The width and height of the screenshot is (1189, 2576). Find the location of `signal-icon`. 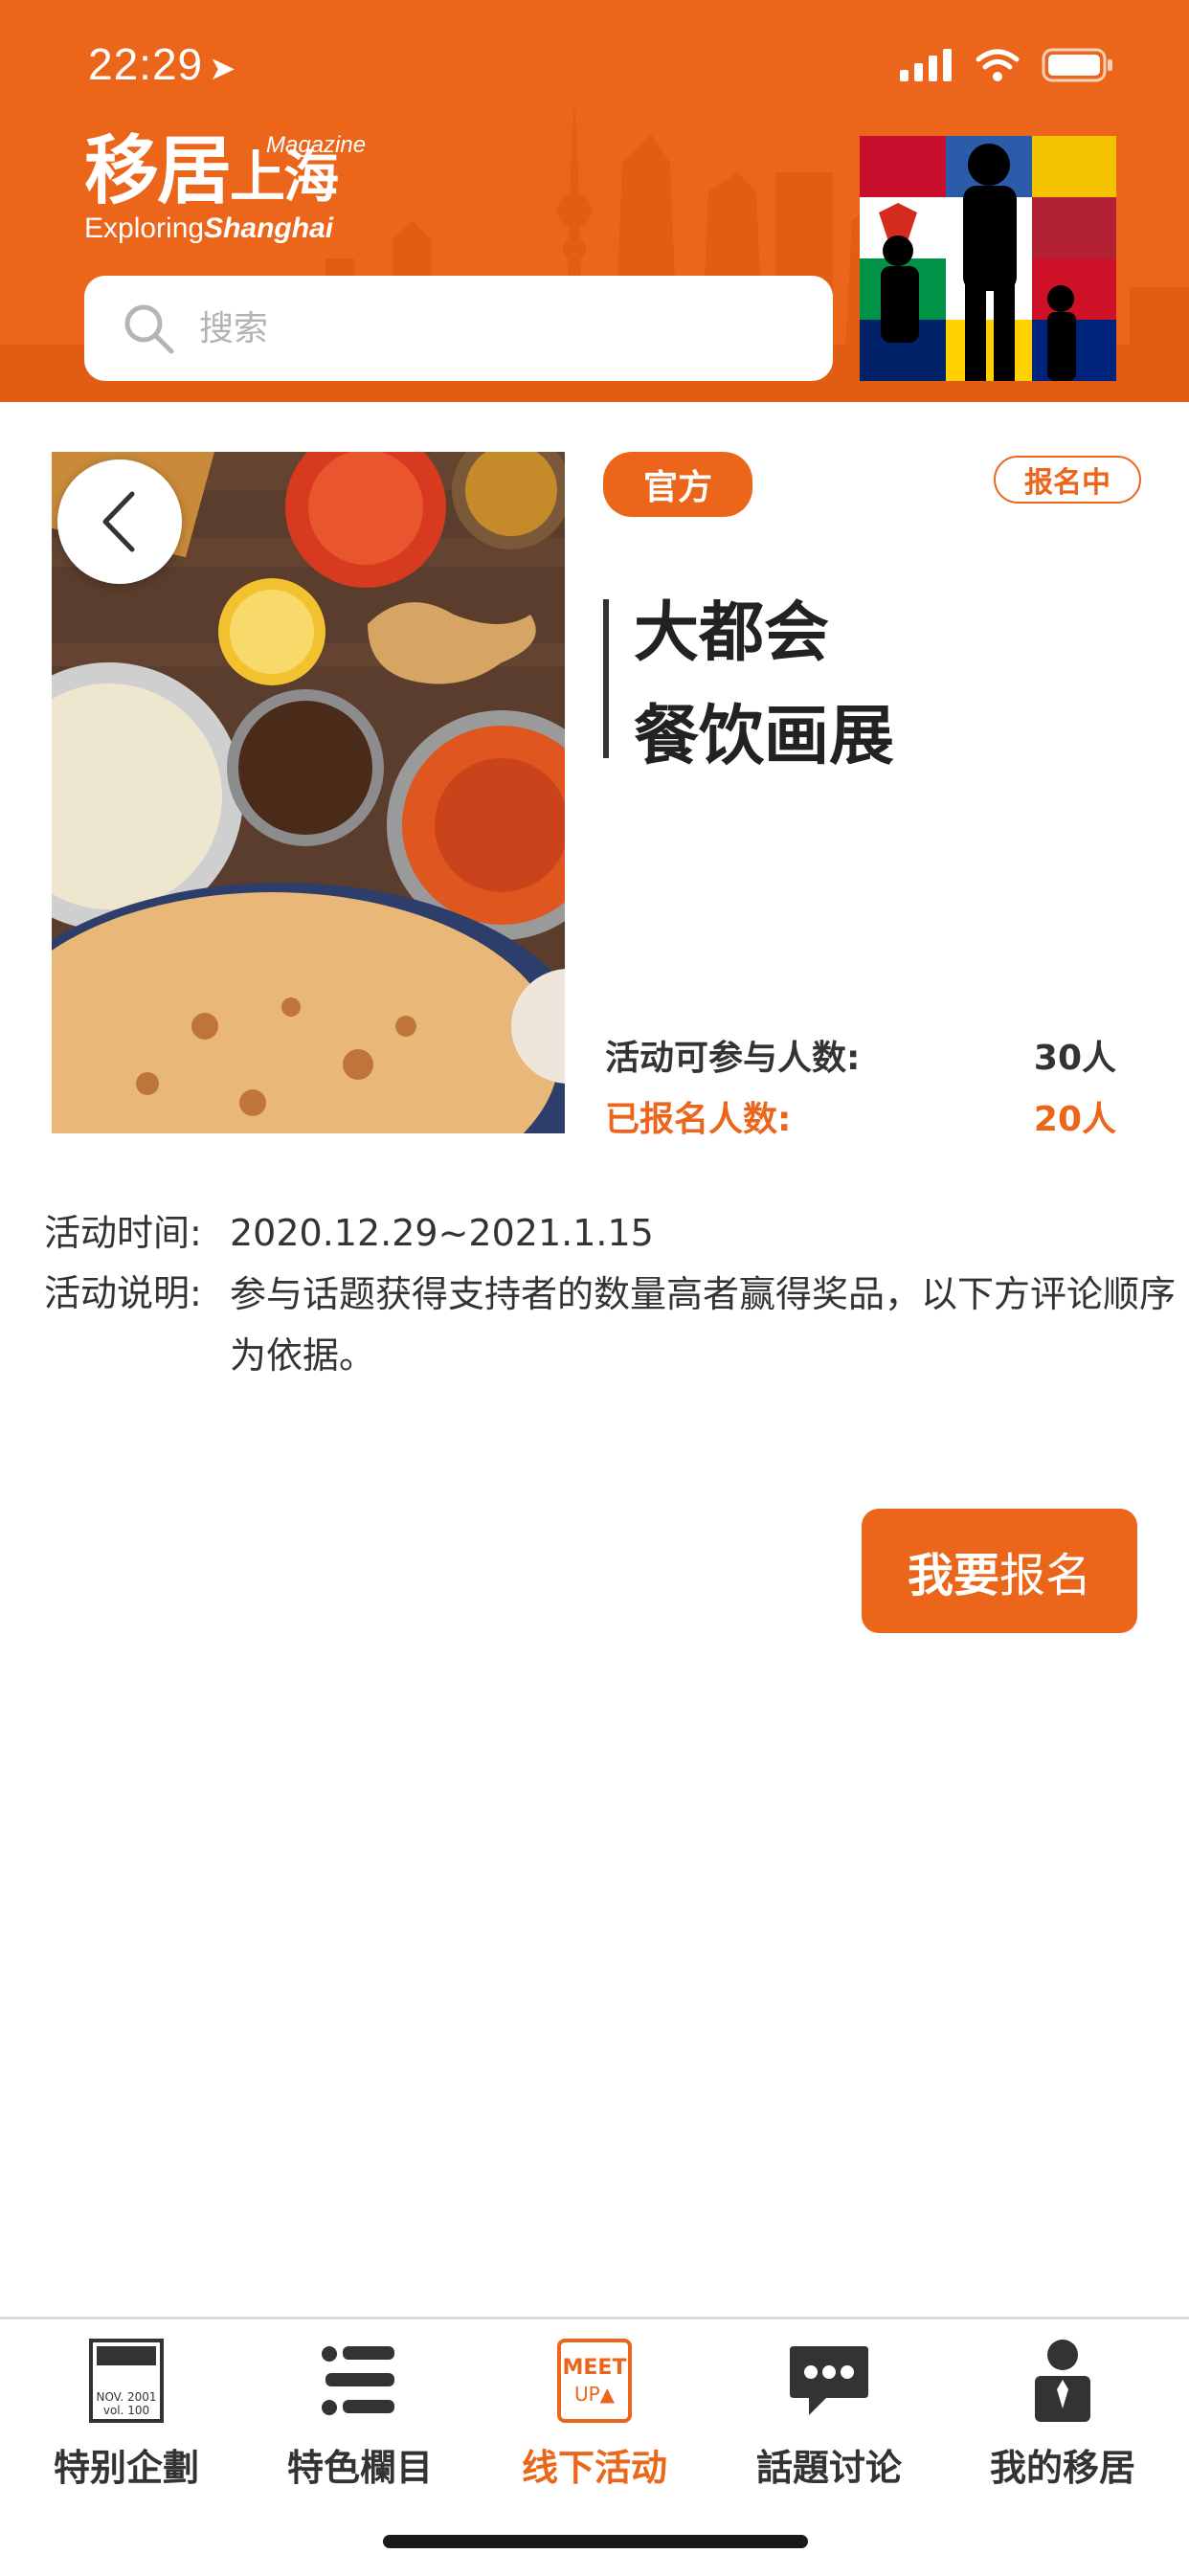

signal-icon is located at coordinates (926, 65).